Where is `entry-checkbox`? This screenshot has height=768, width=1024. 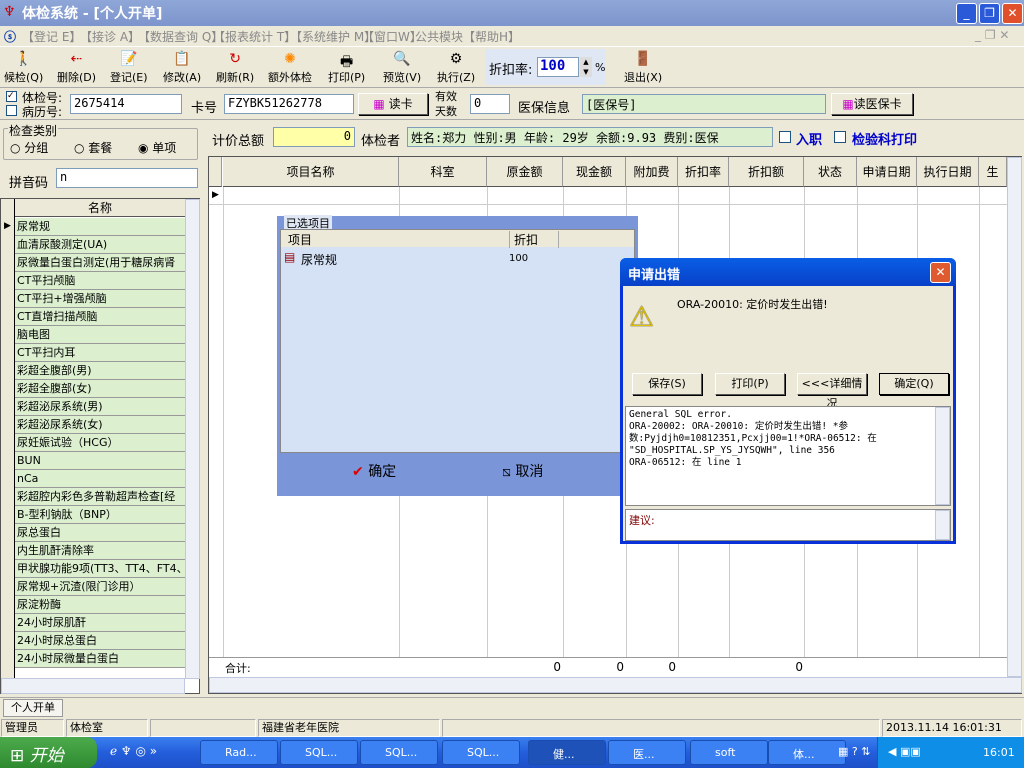
entry-checkbox is located at coordinates (785, 137).